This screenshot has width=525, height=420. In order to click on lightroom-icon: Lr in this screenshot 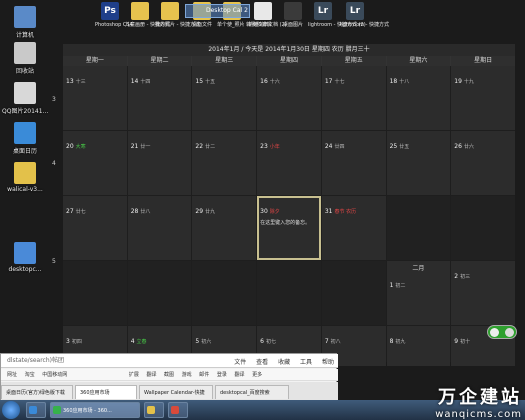, I will do `click(355, 11)`.